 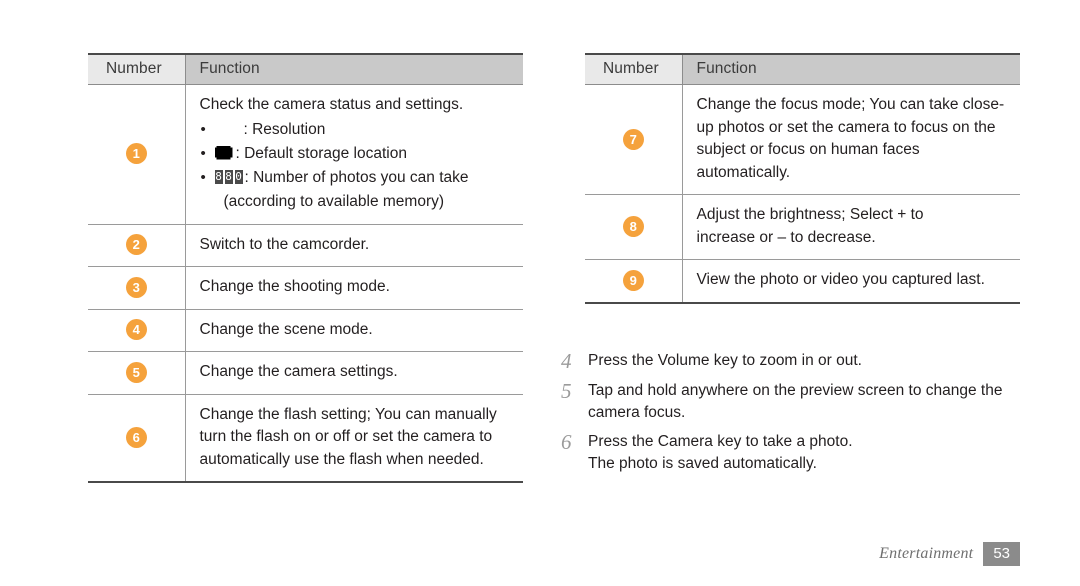 I want to click on page-footer: Entertainment 53, so click(x=949, y=554).